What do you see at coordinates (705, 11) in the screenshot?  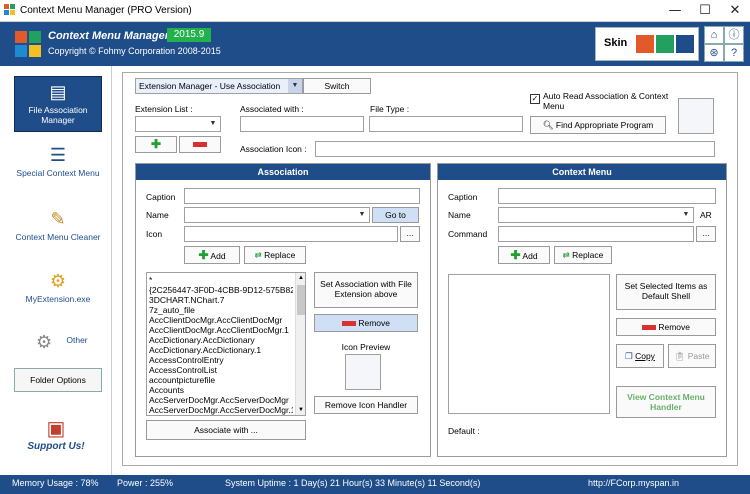 I see `maximize-icon: ☐` at bounding box center [705, 11].